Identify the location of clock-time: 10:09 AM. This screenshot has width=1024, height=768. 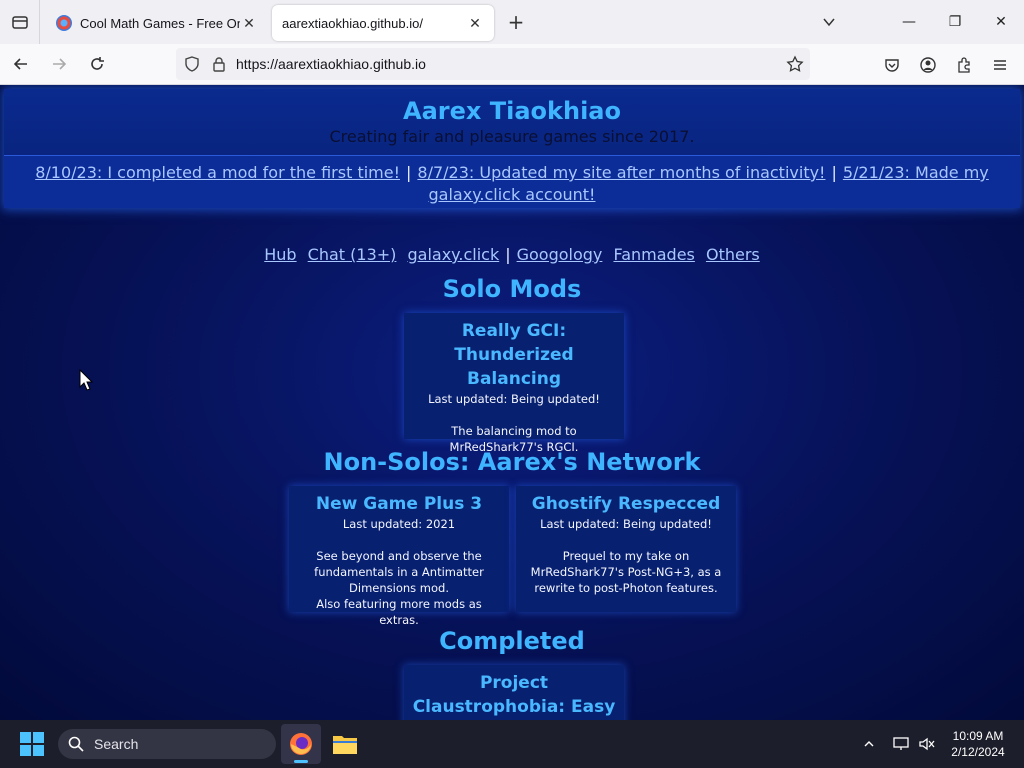
(978, 736).